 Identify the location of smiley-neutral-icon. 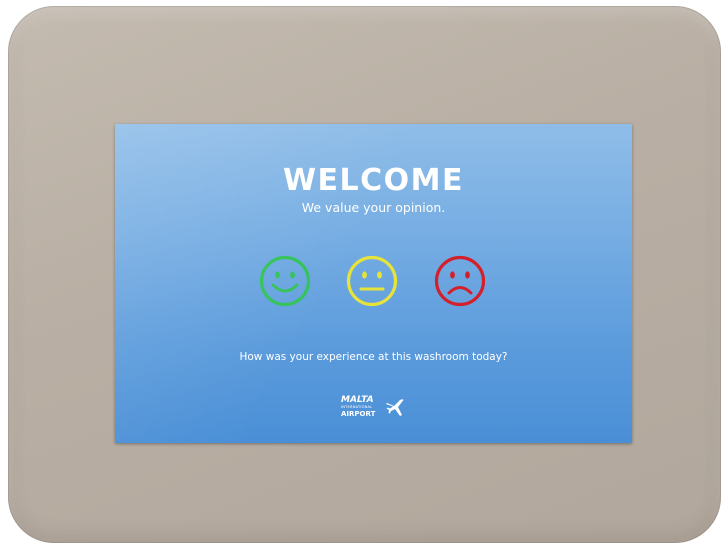
(372, 281).